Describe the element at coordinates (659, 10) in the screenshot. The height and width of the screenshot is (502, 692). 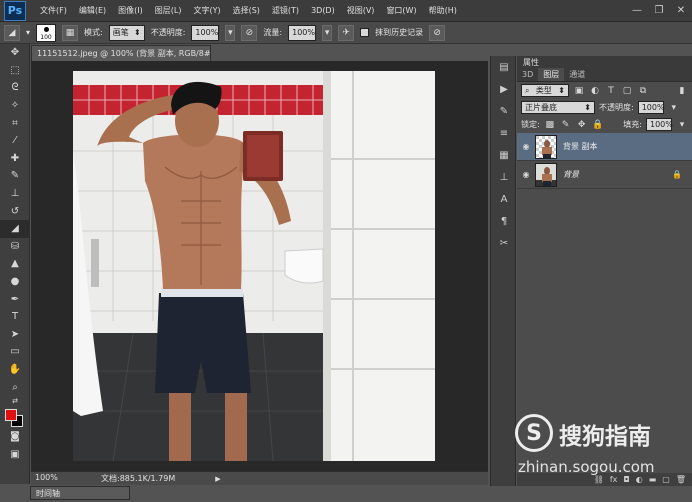
I see `restore-icon: ❐` at that location.